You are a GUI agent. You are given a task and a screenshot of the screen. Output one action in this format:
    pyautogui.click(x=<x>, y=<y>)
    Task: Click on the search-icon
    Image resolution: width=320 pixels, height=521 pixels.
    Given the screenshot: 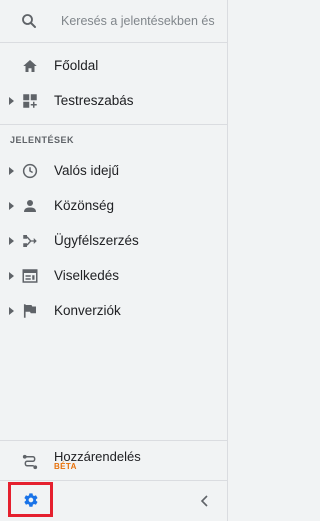 What is the action you would take?
    pyautogui.click(x=29, y=21)
    